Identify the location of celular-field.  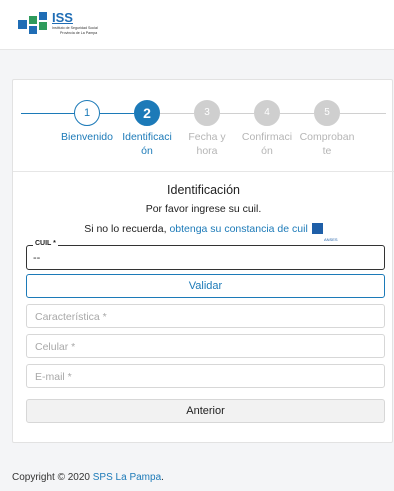
(205, 346).